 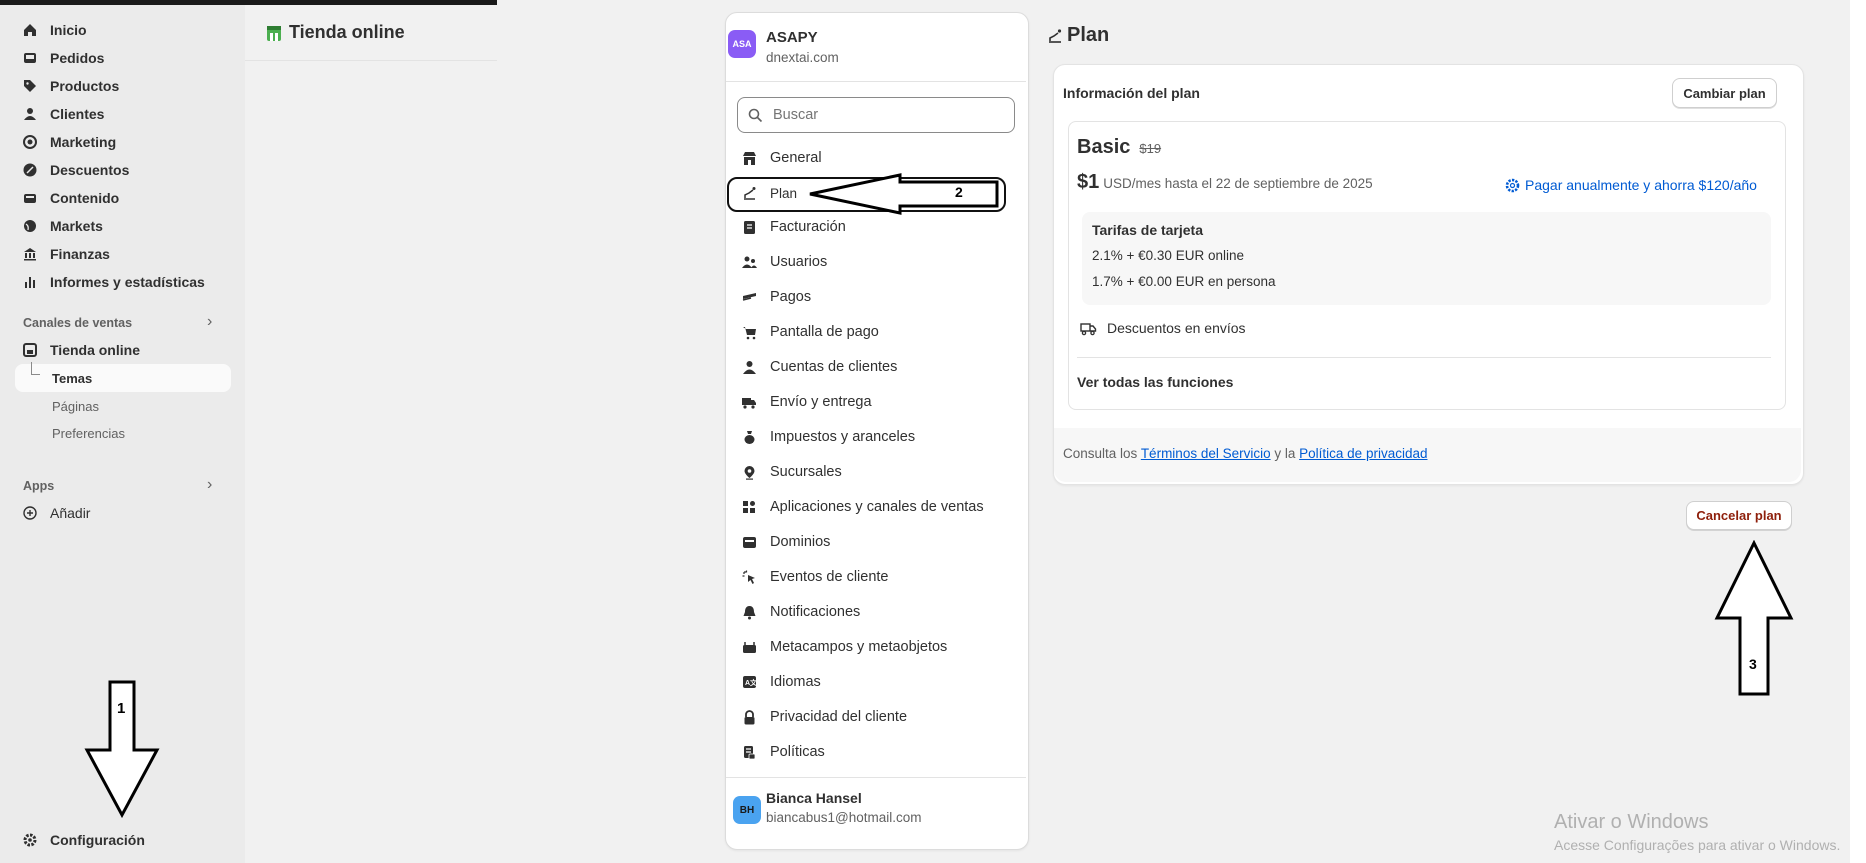 What do you see at coordinates (824, 332) in the screenshot?
I see `settings-item-label: Pantalla de pago` at bounding box center [824, 332].